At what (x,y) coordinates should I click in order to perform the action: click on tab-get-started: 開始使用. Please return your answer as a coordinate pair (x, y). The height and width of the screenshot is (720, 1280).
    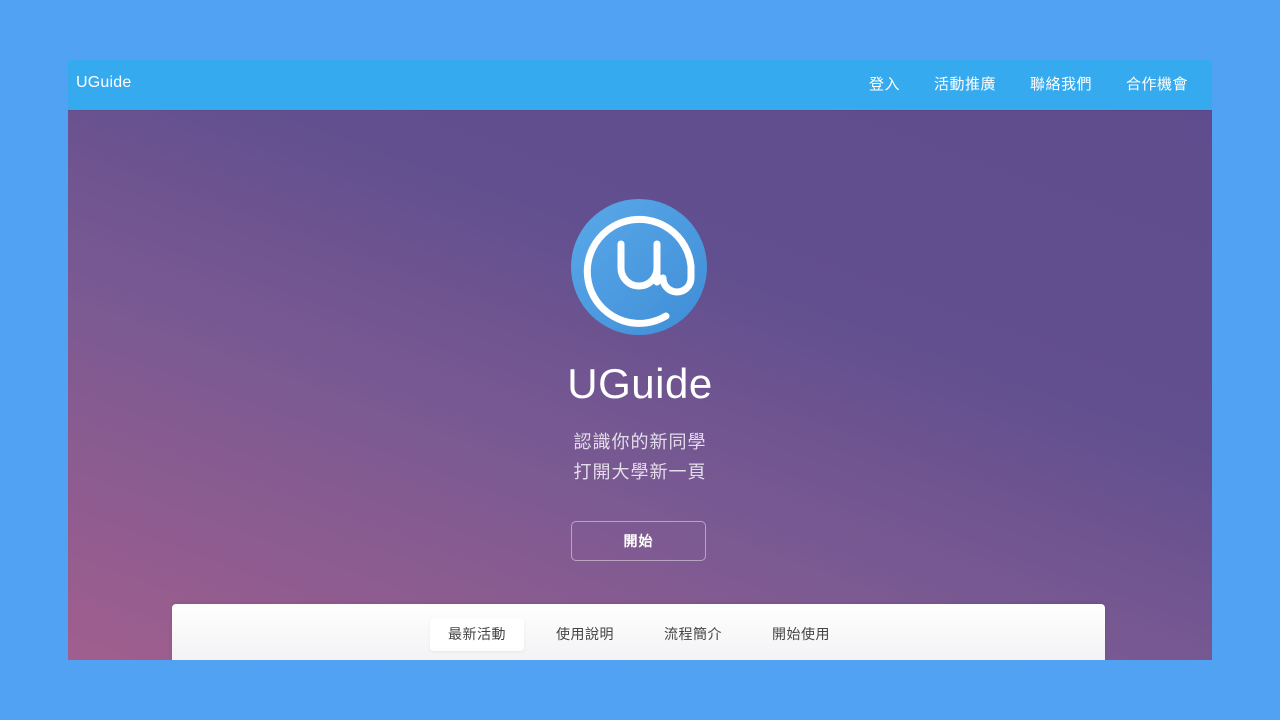
    Looking at the image, I should click on (801, 634).